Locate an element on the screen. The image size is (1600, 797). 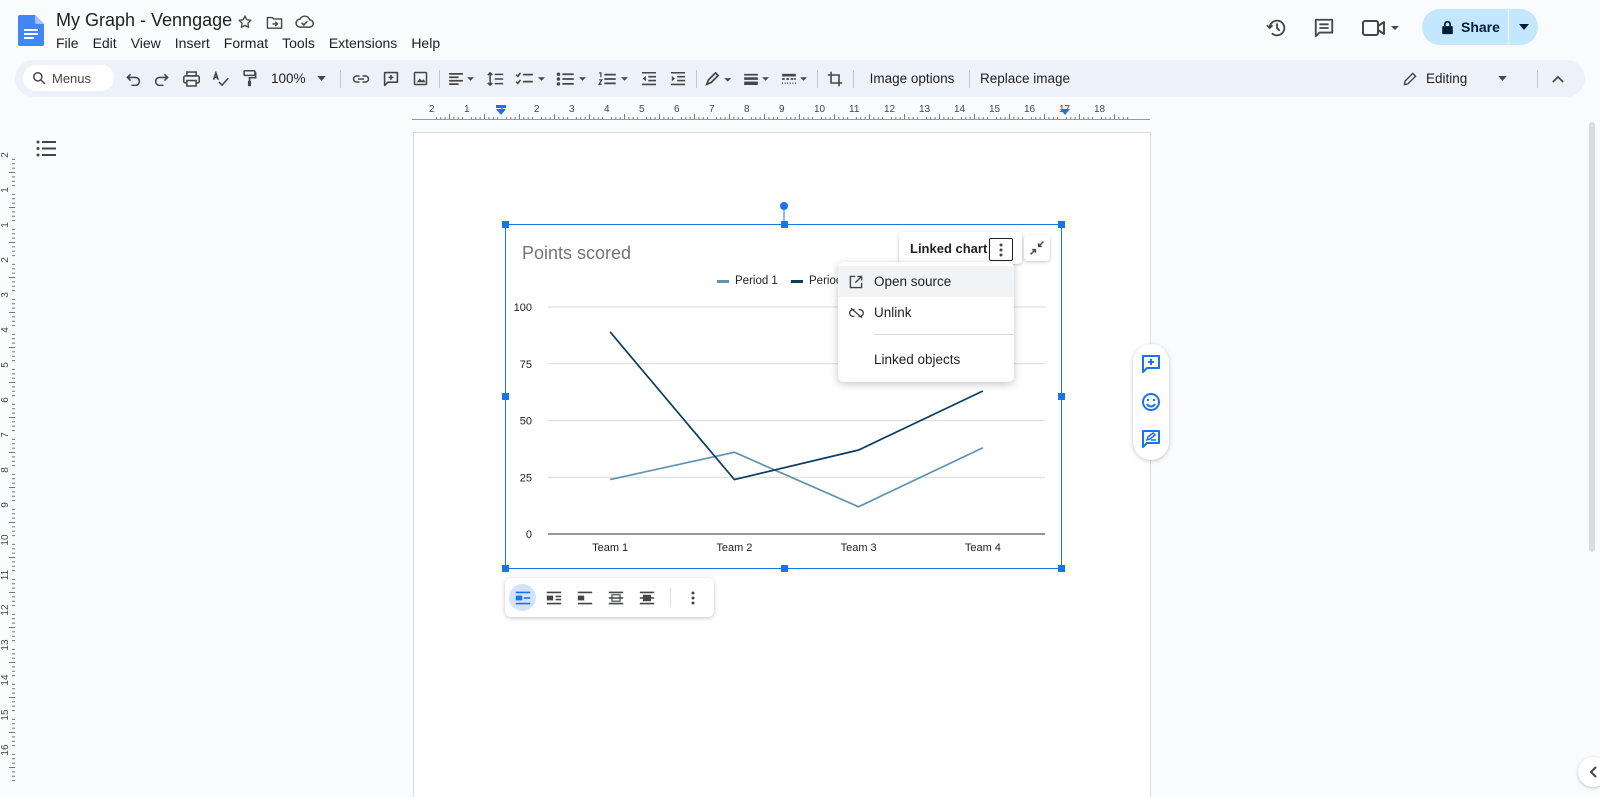
insert-link-icon is located at coordinates (361, 78).